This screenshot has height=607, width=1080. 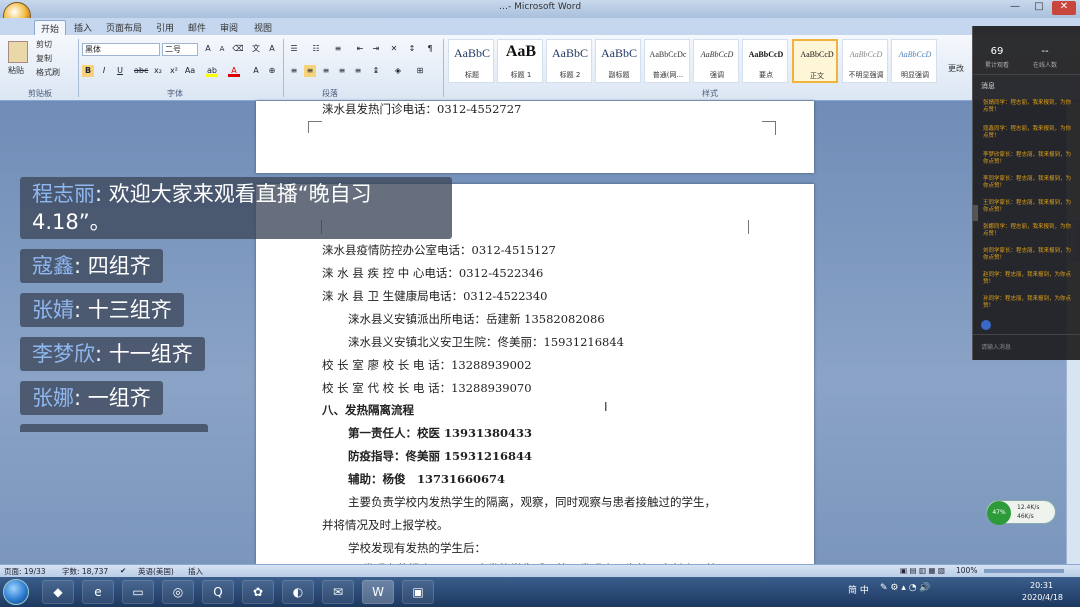 What do you see at coordinates (520, 61) in the screenshot?
I see `style-heading-1: AaB 标题 1` at bounding box center [520, 61].